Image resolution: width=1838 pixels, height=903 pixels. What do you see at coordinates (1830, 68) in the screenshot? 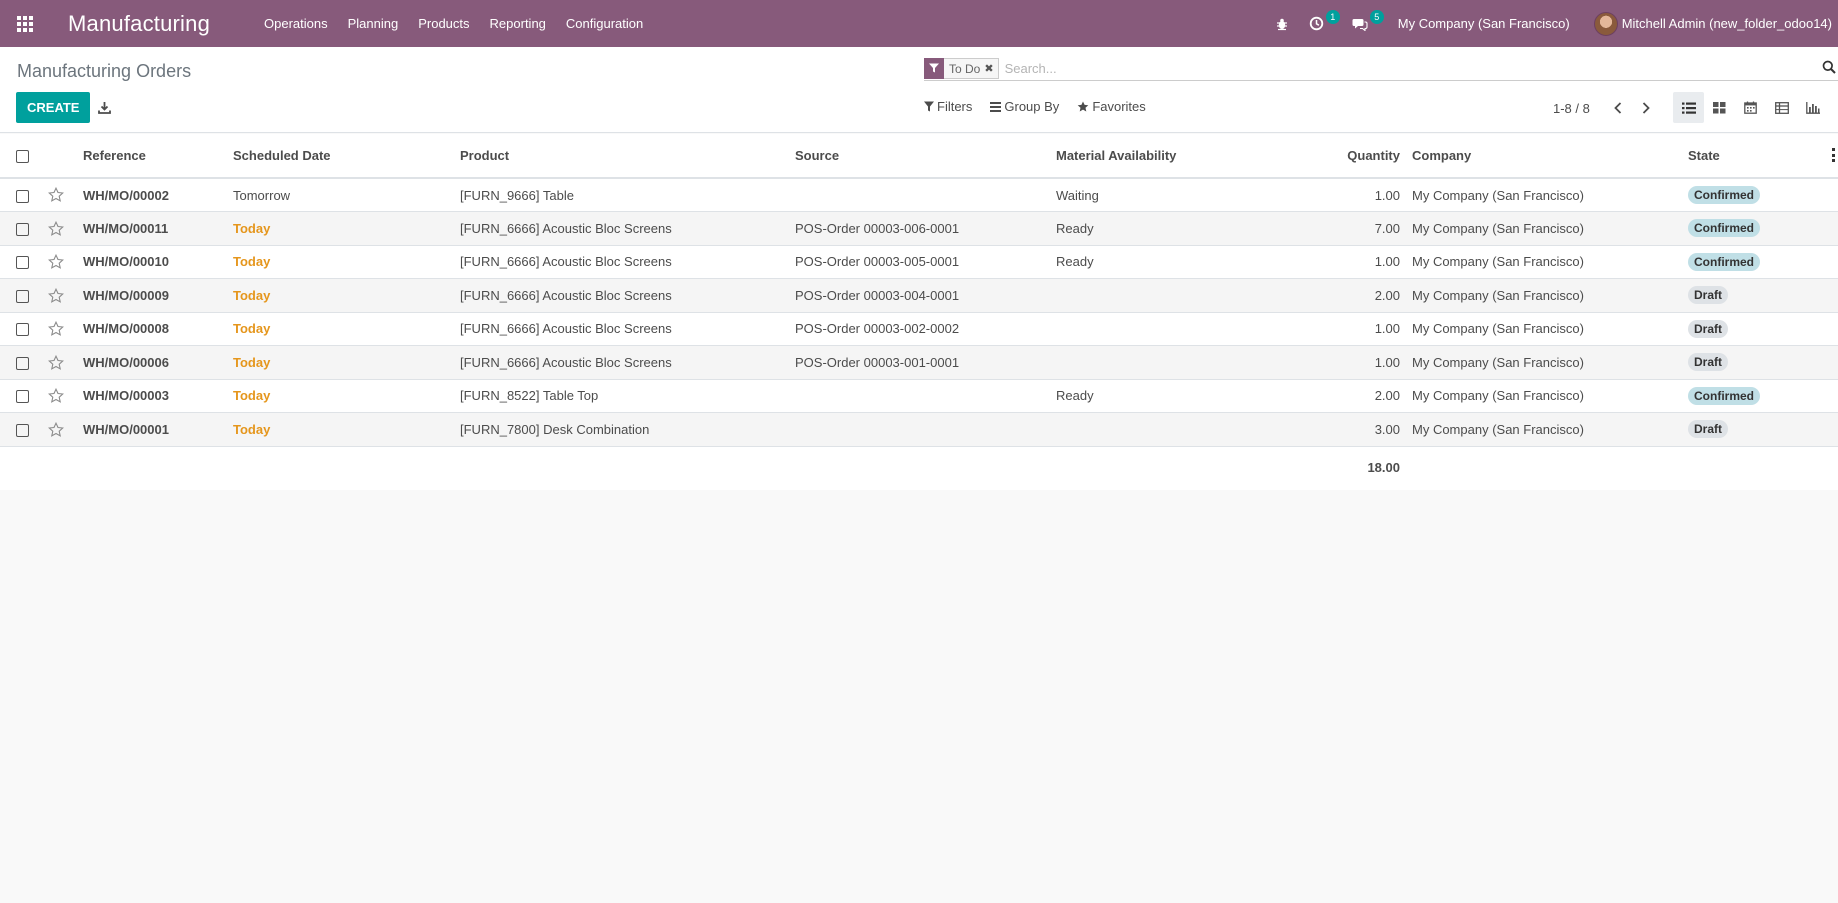
I see `search-icon` at bounding box center [1830, 68].